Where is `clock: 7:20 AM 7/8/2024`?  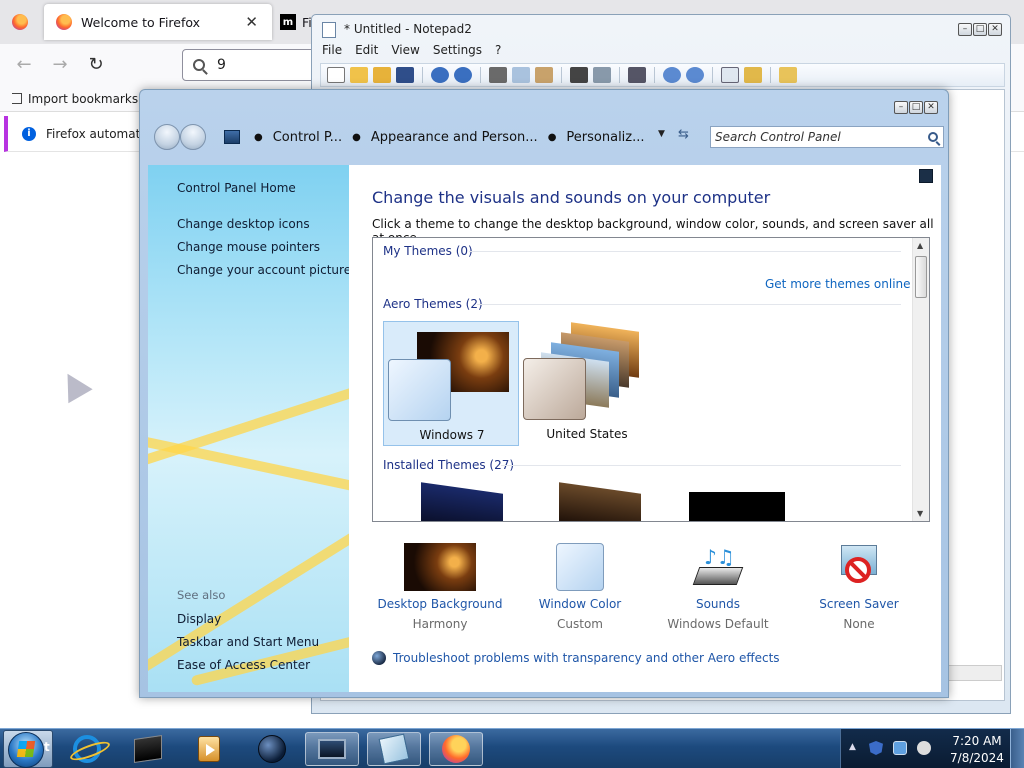 clock: 7:20 AM 7/8/2024 is located at coordinates (977, 750).